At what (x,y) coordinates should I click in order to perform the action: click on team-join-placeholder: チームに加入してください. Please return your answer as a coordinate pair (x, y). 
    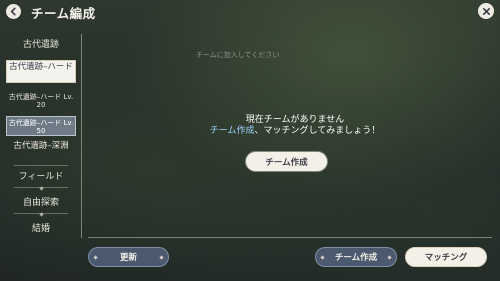
    Looking at the image, I should click on (238, 55).